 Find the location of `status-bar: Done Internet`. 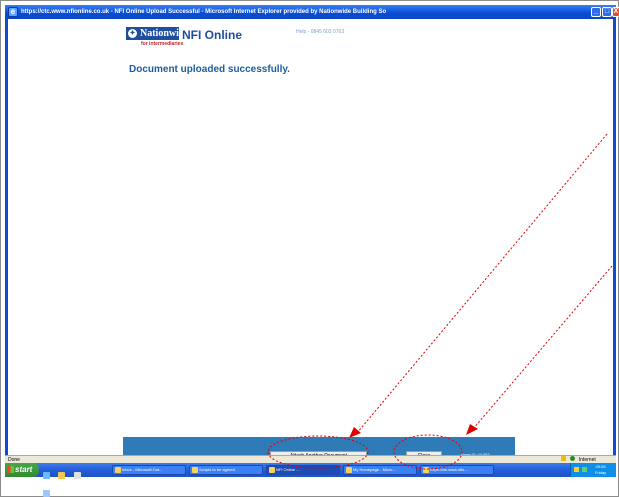

status-bar: Done Internet is located at coordinates (310, 459).